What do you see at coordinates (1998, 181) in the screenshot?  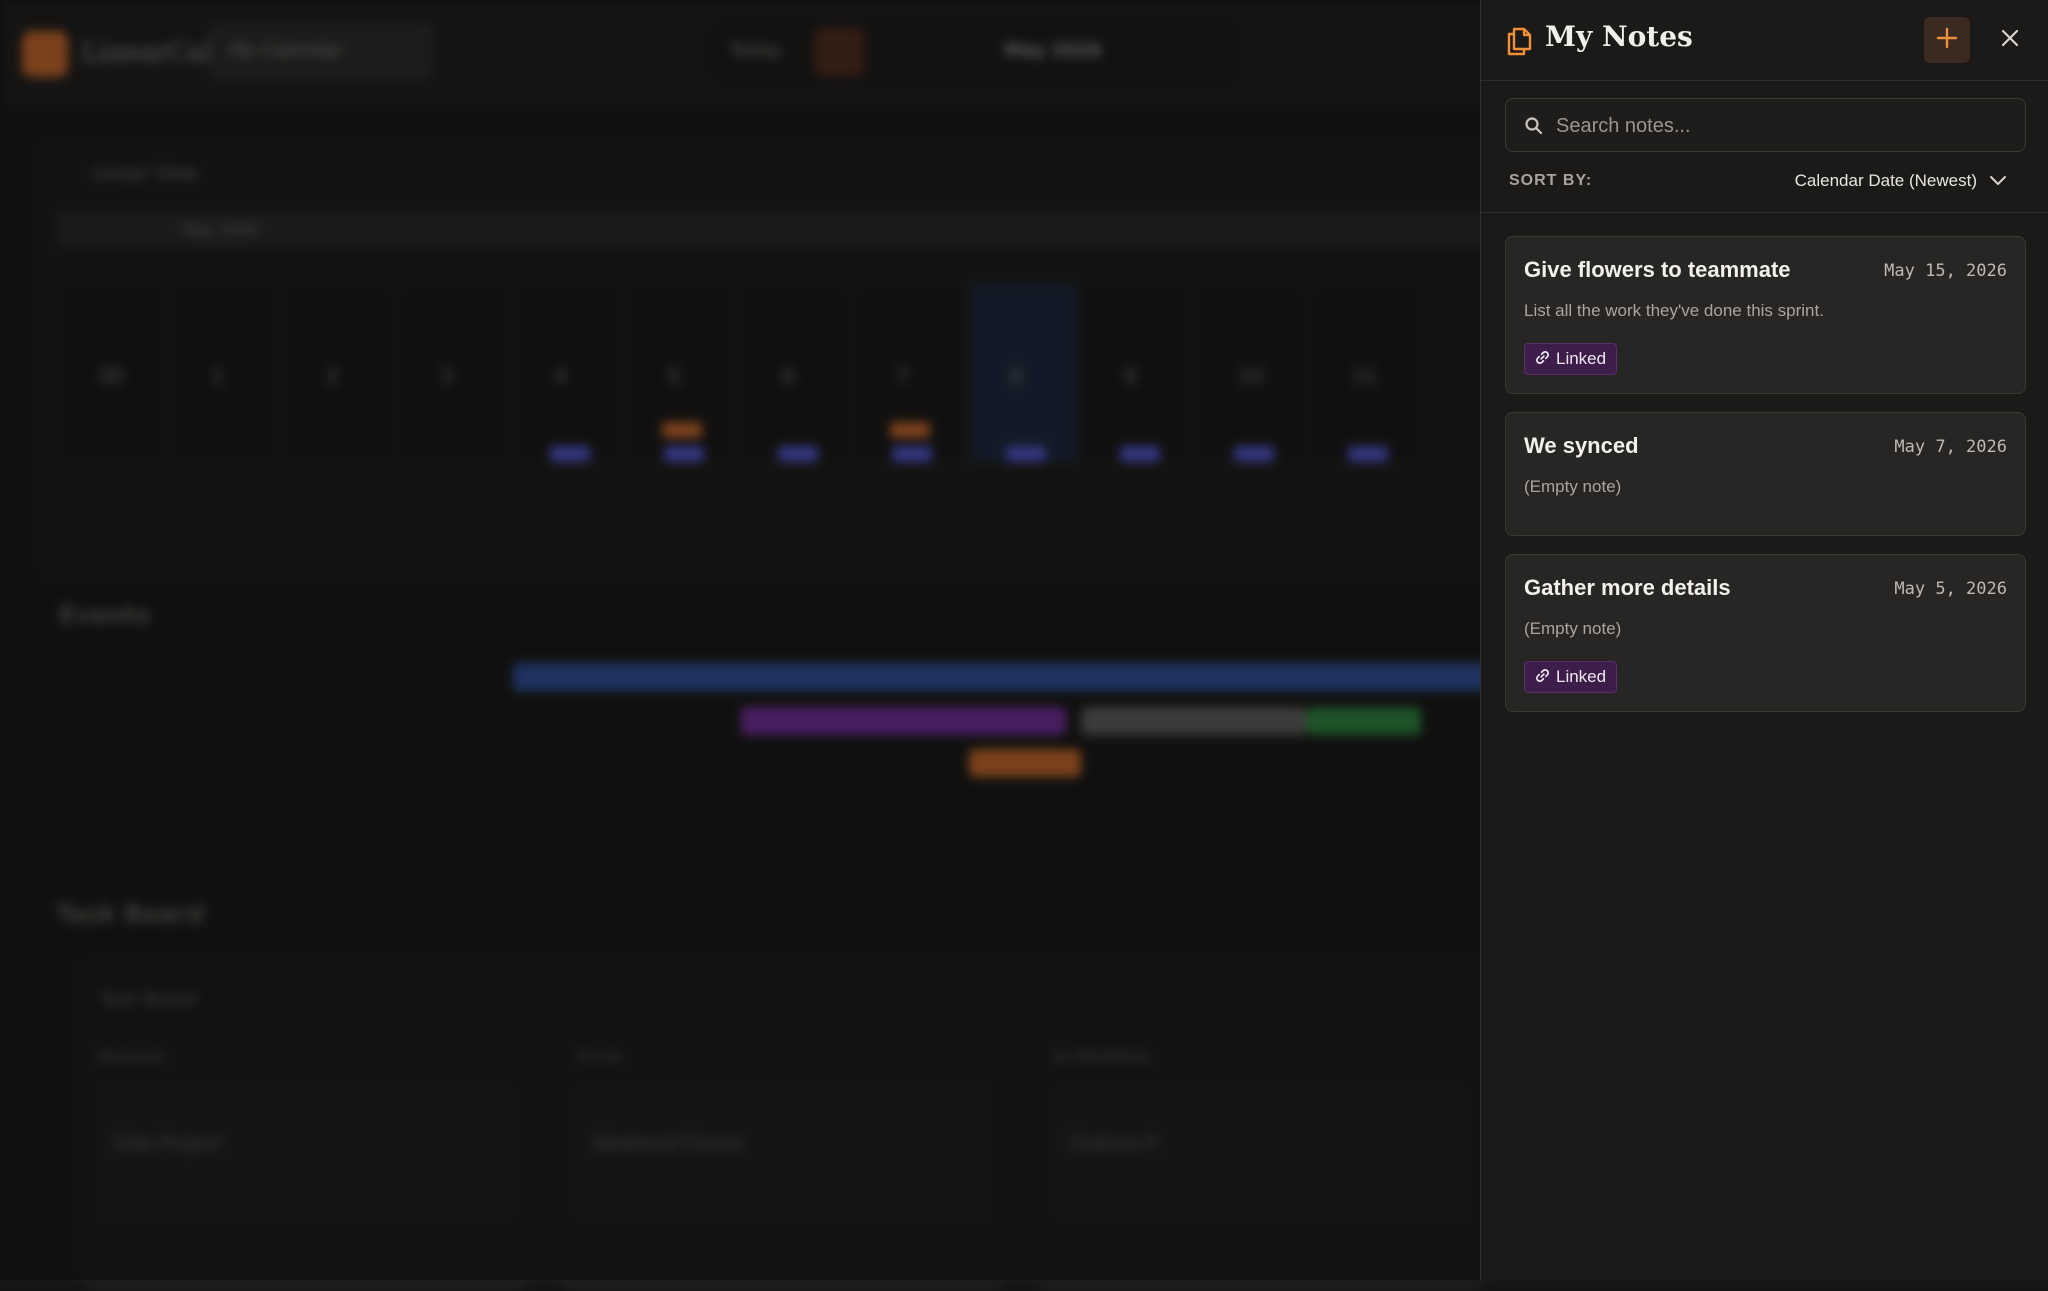 I see `chevron-down-icon` at bounding box center [1998, 181].